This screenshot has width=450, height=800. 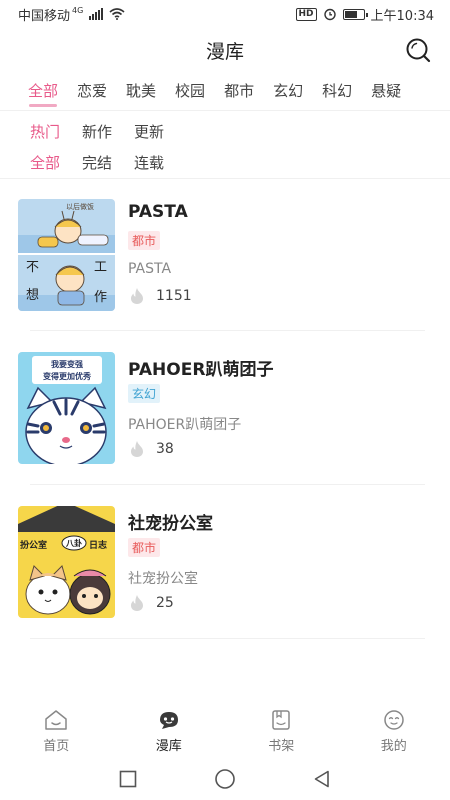 What do you see at coordinates (281, 720) in the screenshot?
I see `bookshelf-icon` at bounding box center [281, 720].